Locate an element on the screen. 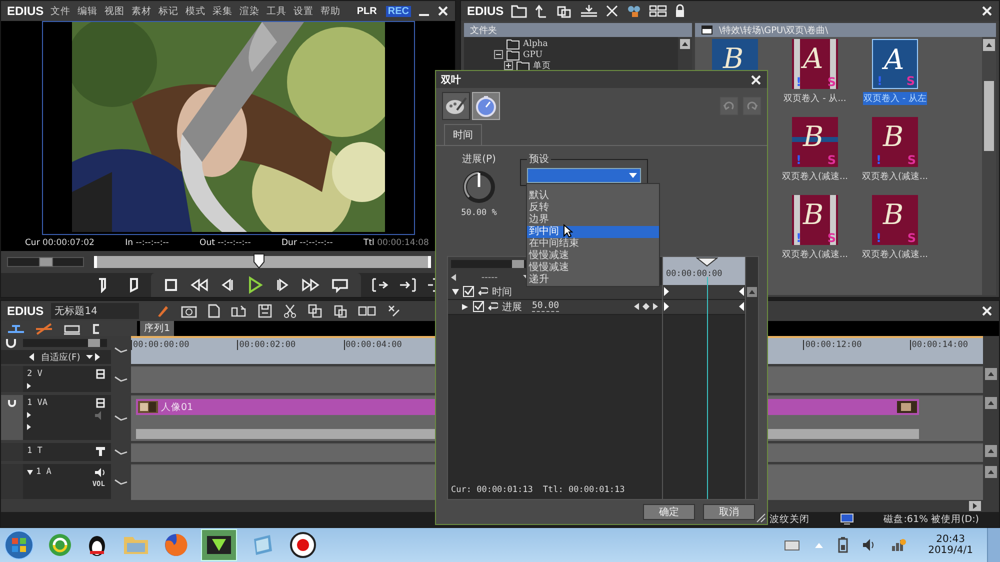 The image size is (1000, 562). status-text: 波纹关闭 is located at coordinates (790, 519).